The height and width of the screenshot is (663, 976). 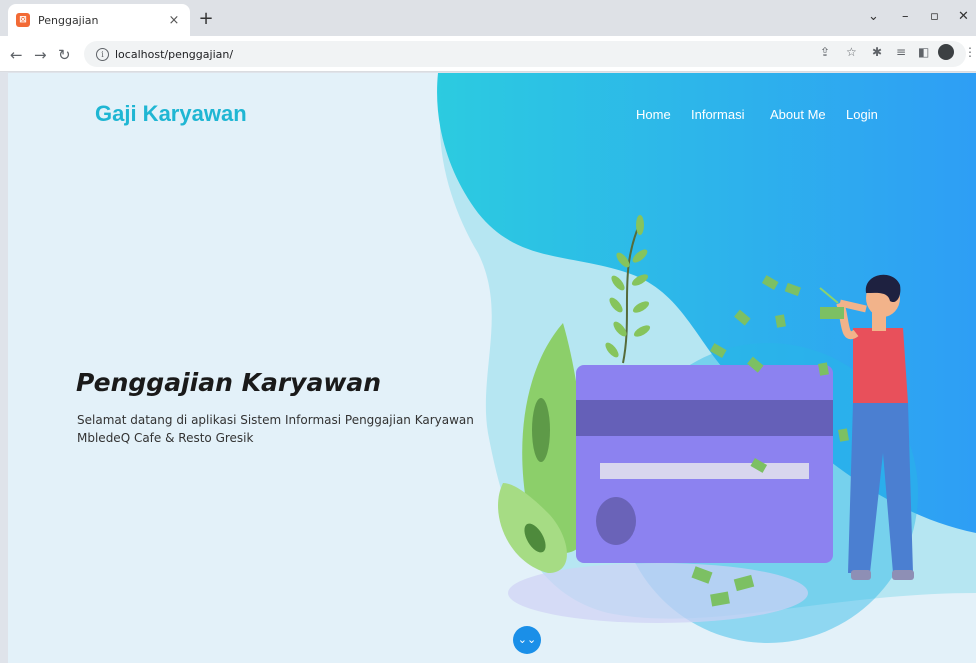 What do you see at coordinates (877, 52) in the screenshot?
I see `extensions-icon: ✱` at bounding box center [877, 52].